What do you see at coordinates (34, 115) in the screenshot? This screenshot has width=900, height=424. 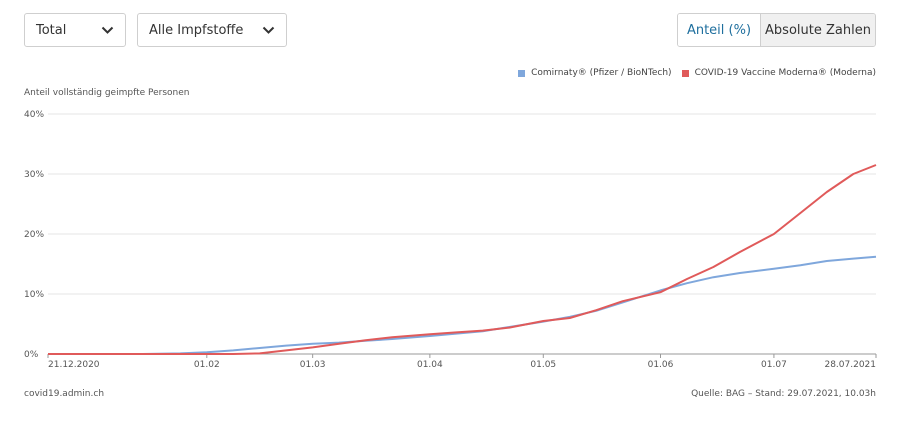 I see `y-tick-label: 40%` at bounding box center [34, 115].